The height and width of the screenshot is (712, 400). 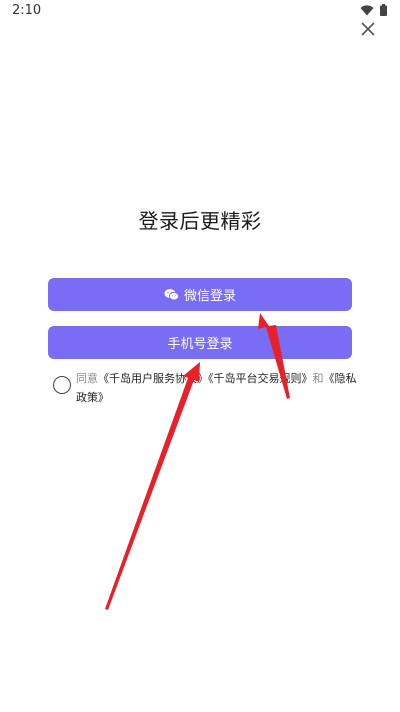 I want to click on close-icon, so click(x=368, y=29).